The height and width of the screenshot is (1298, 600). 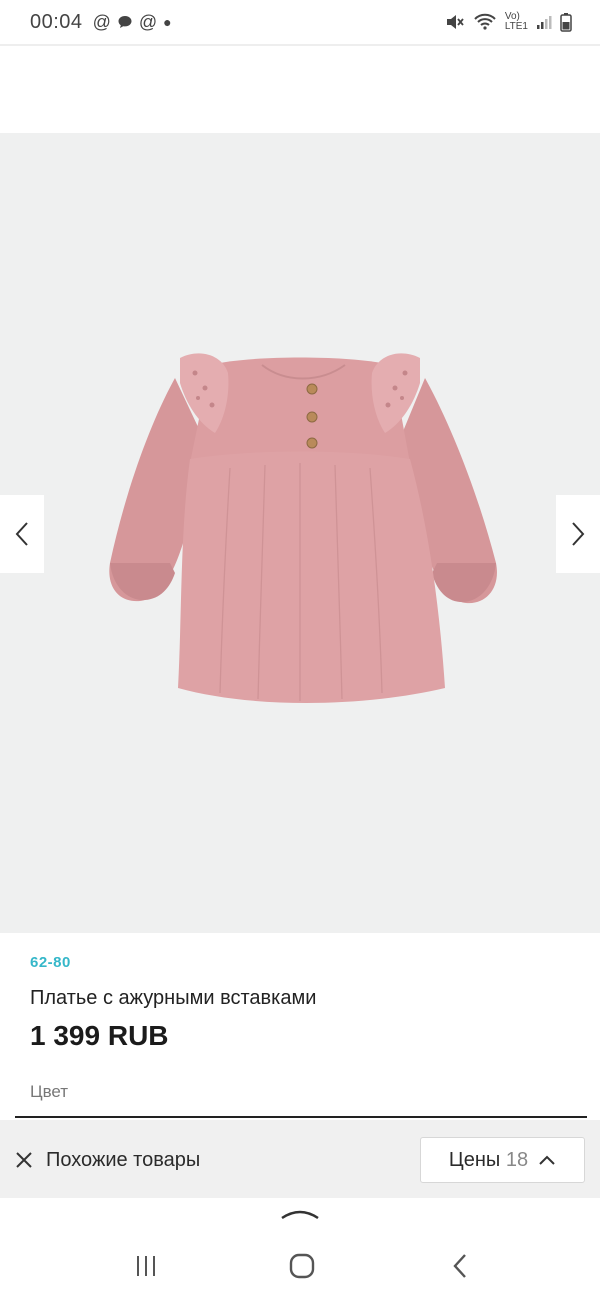 What do you see at coordinates (488, 1159) in the screenshot?
I see `prices-label: Цены 18` at bounding box center [488, 1159].